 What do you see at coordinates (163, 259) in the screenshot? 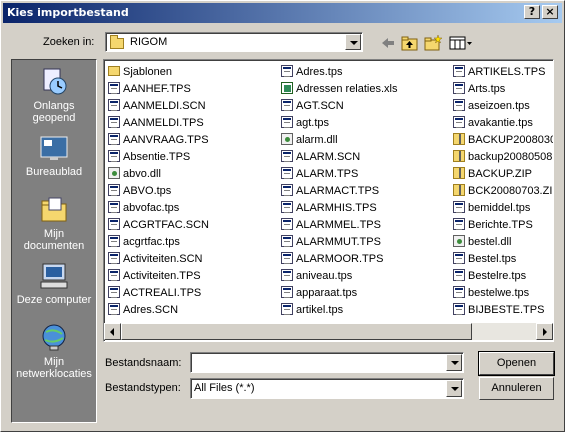
I see `file-name: Activiteiten.SCN` at bounding box center [163, 259].